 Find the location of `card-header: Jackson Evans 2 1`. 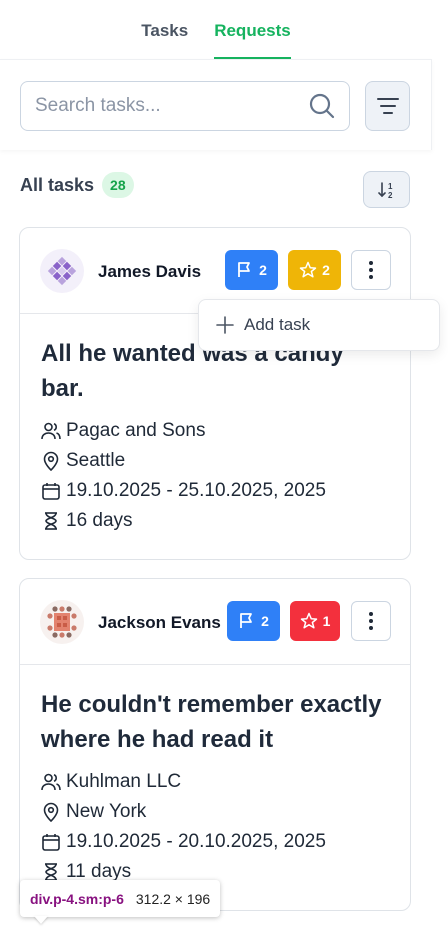

card-header: Jackson Evans 2 1 is located at coordinates (215, 622).